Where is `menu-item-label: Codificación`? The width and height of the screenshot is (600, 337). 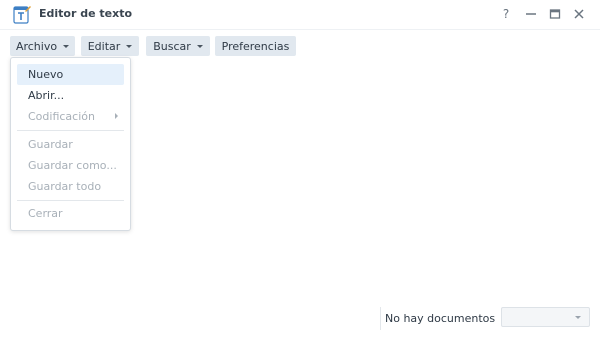
menu-item-label: Codificación is located at coordinates (61, 116).